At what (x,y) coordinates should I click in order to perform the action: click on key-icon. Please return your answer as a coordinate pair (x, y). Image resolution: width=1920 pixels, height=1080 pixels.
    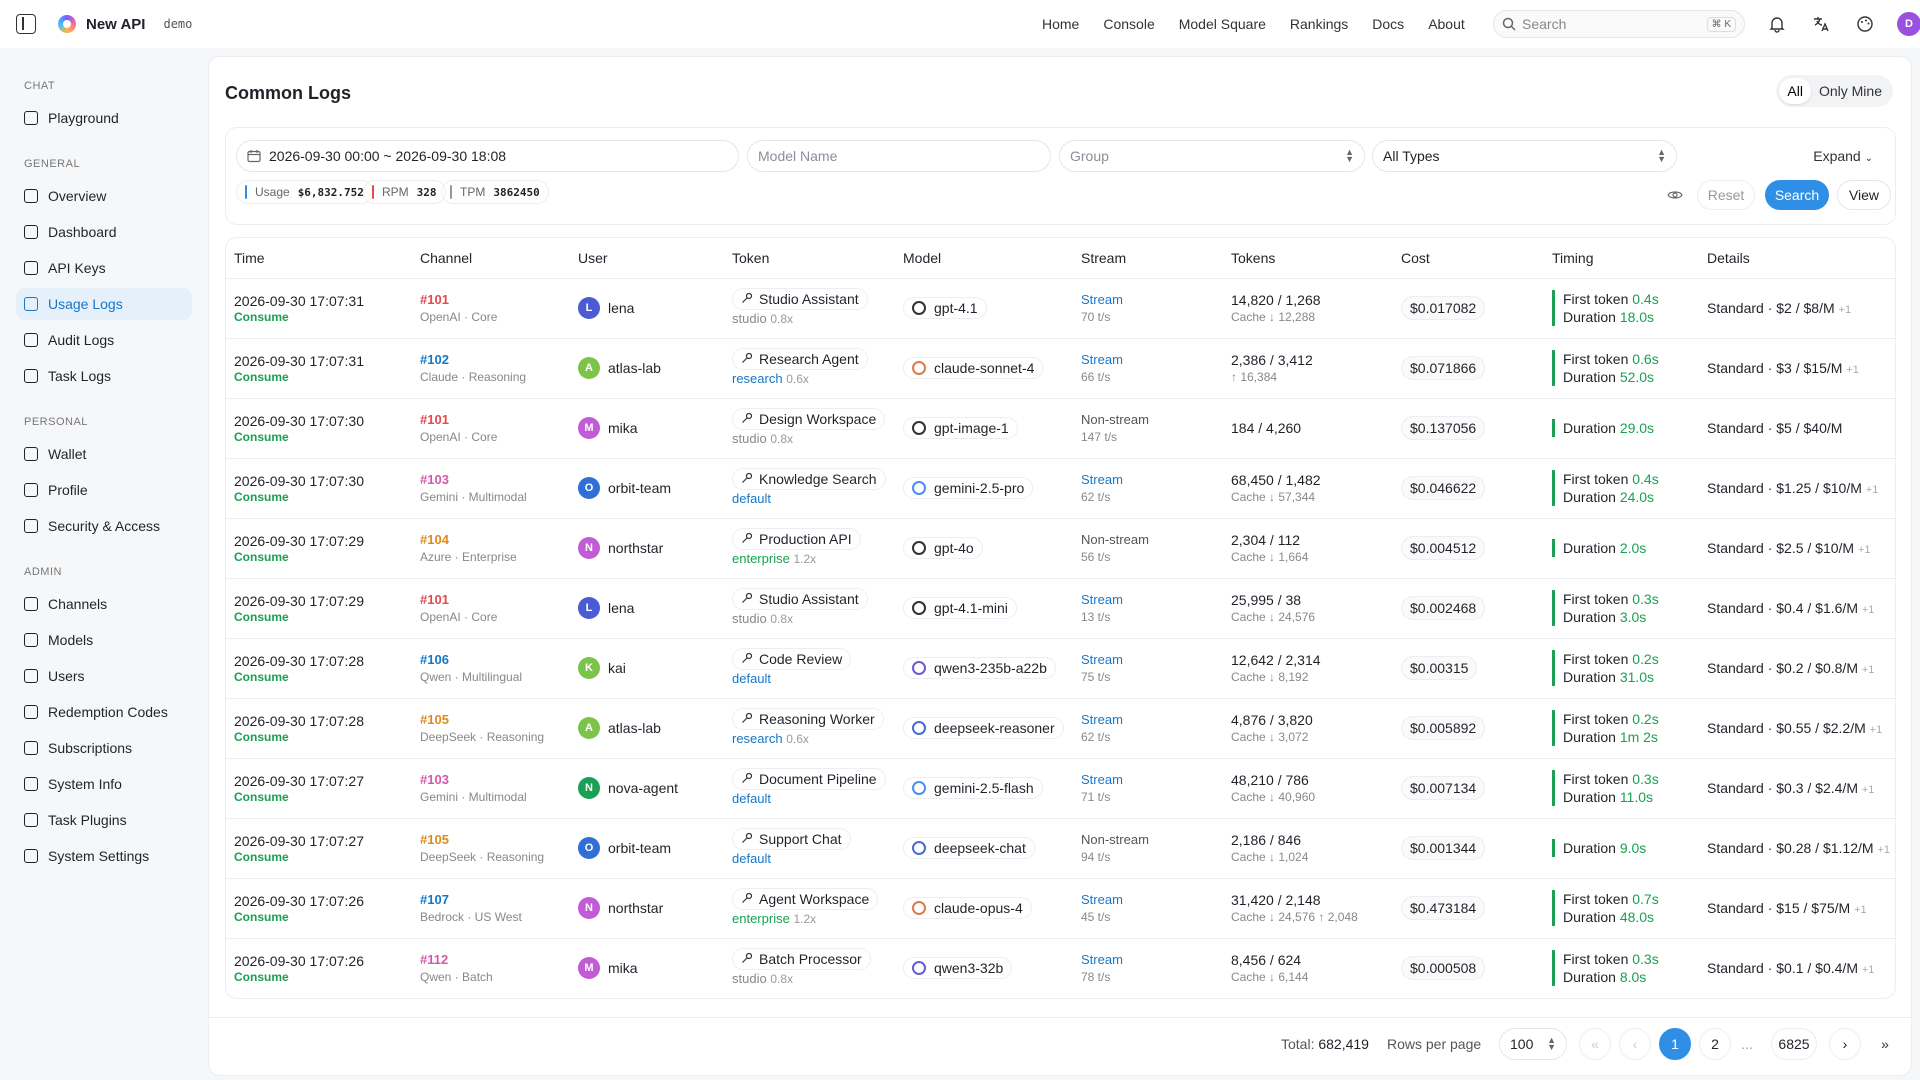
    Looking at the image, I should click on (747, 539).